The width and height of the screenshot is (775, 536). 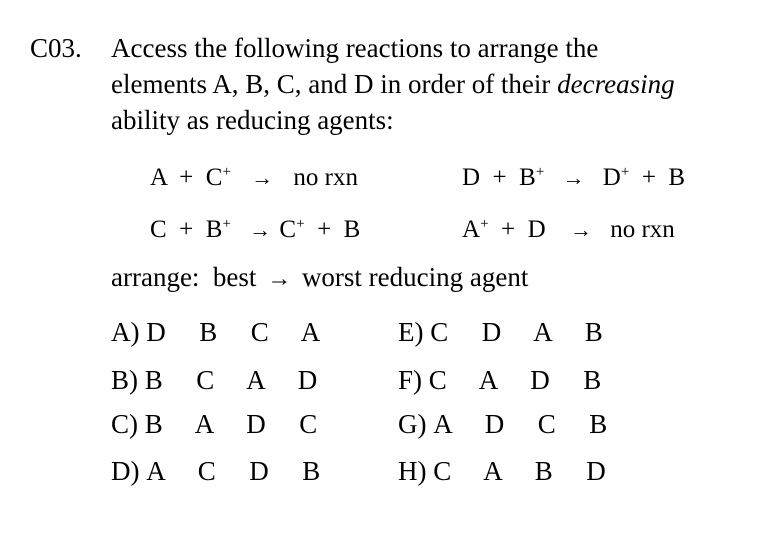 I want to click on choice-d: D) A C D B, so click(x=215, y=471).